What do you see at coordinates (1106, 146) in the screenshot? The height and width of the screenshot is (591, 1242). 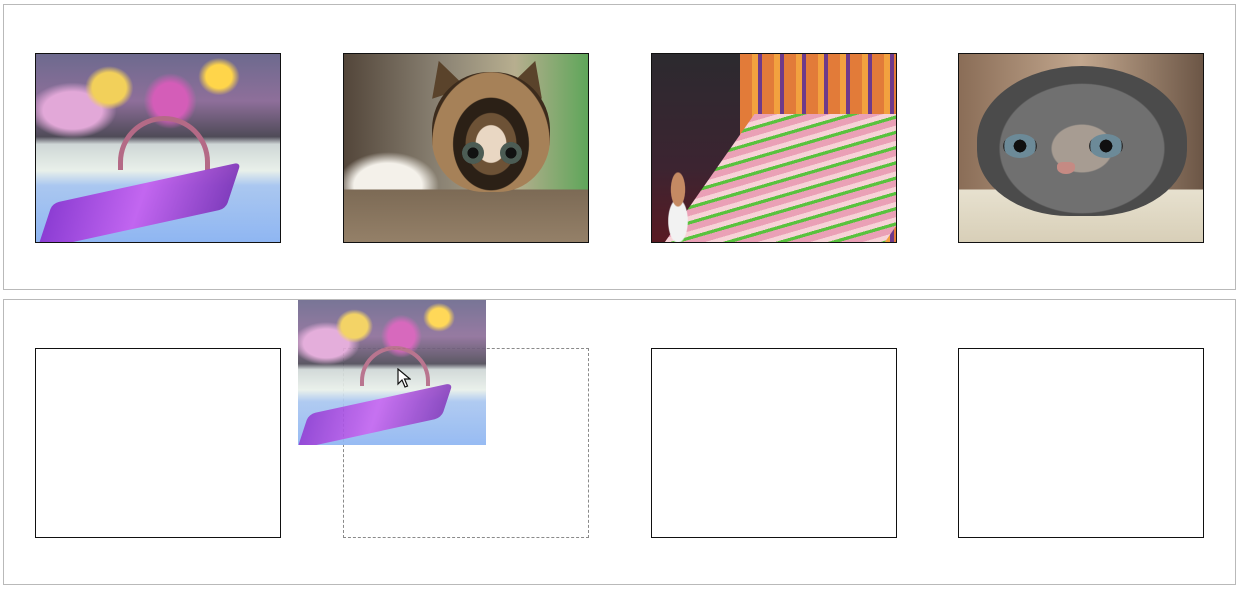 I see `gray-kitten-eye-right` at bounding box center [1106, 146].